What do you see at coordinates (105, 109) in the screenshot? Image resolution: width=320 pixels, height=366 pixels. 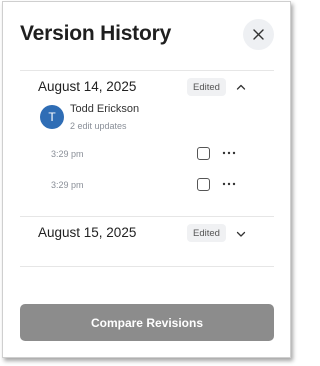 I see `author-name: Todd Erickson` at bounding box center [105, 109].